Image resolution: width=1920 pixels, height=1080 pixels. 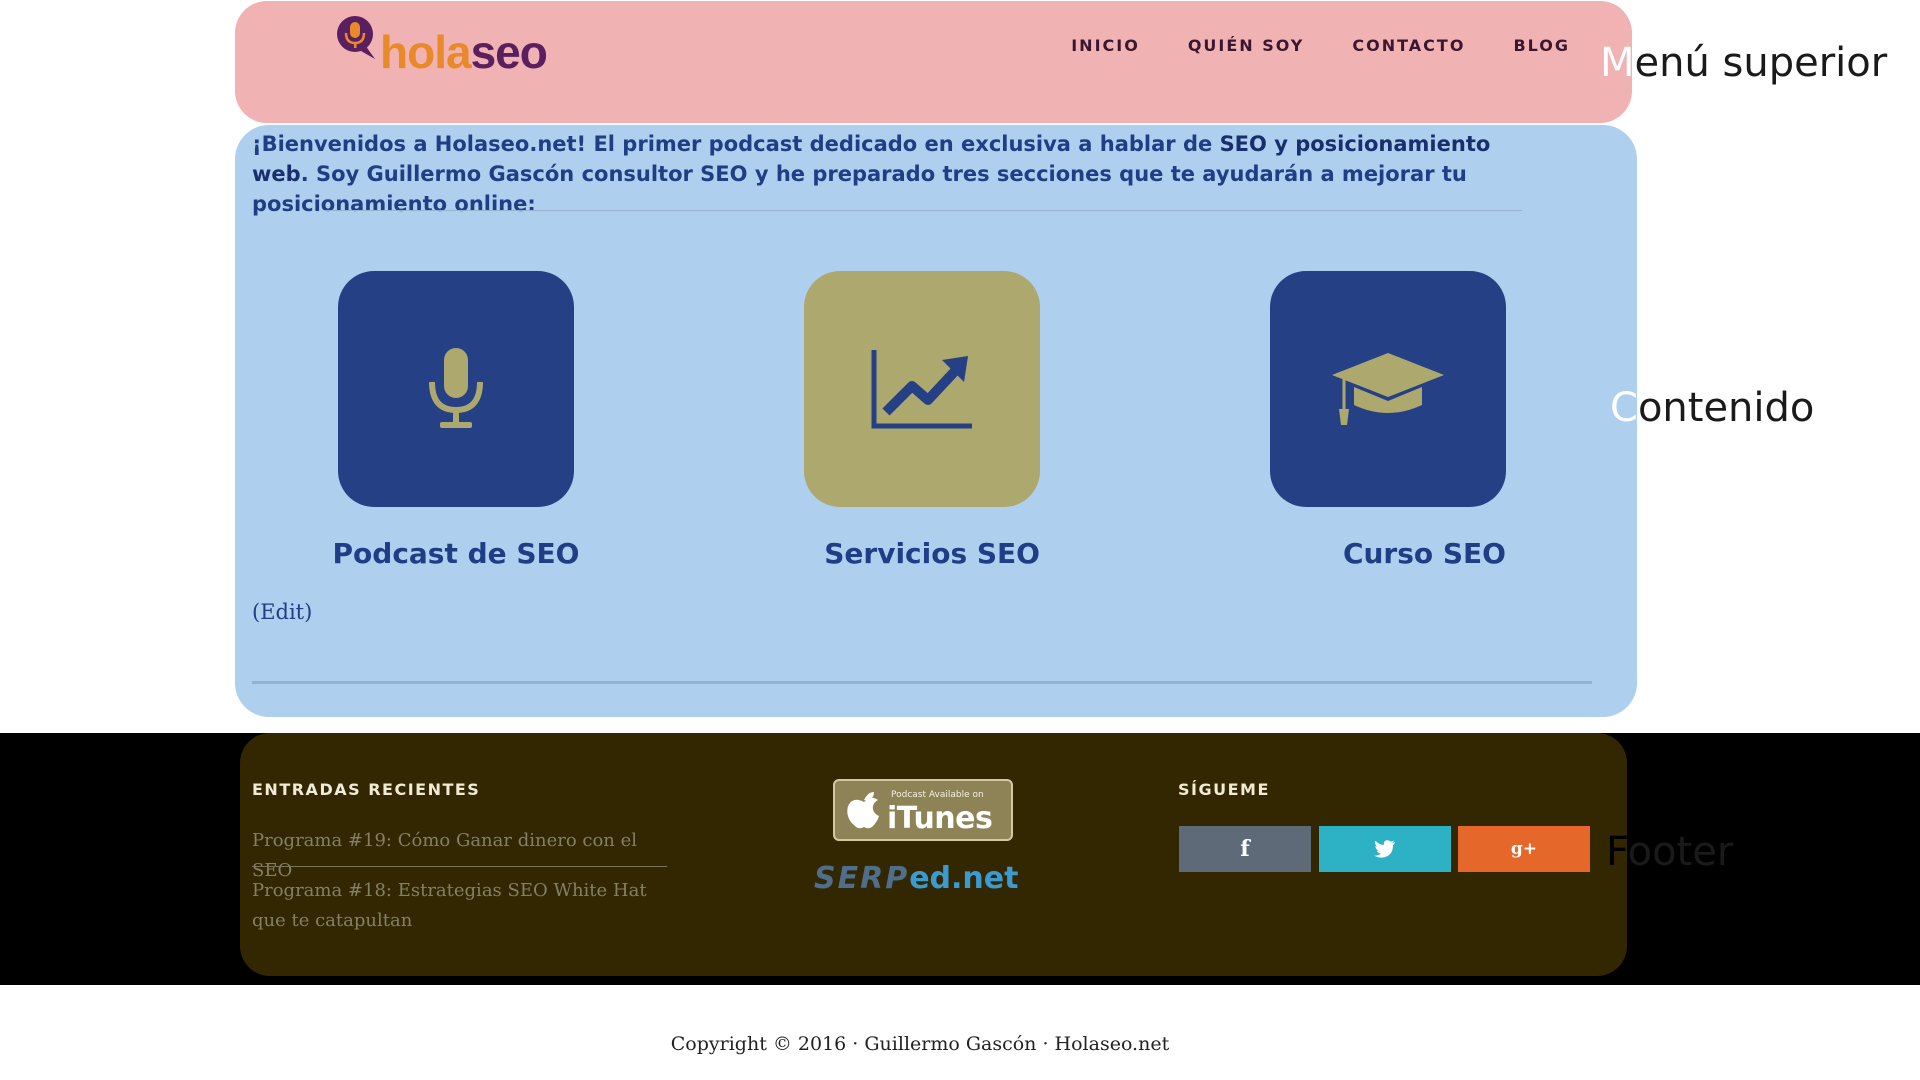 I want to click on facebook-button: f, so click(x=1245, y=849).